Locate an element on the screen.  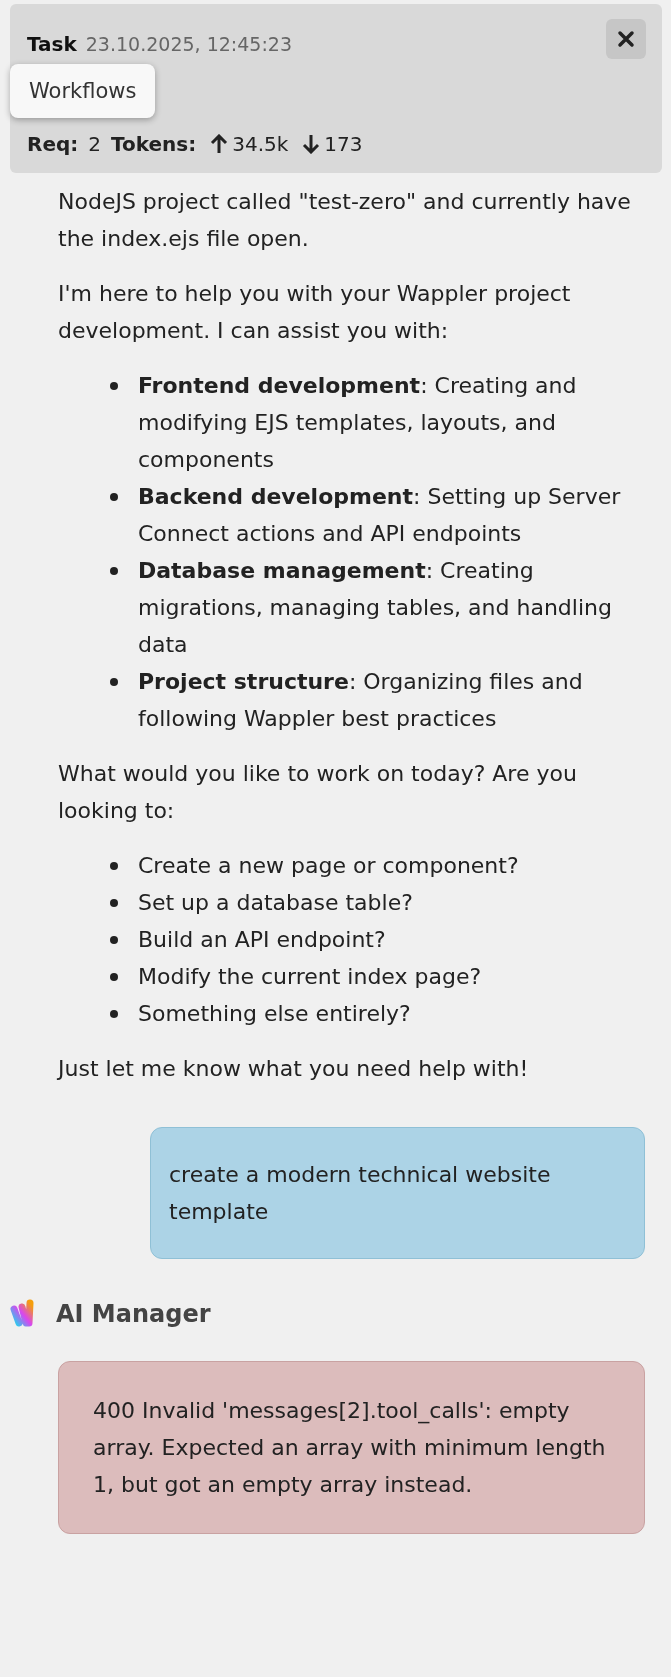
list-item: Set up a database table? is located at coordinates (275, 902).